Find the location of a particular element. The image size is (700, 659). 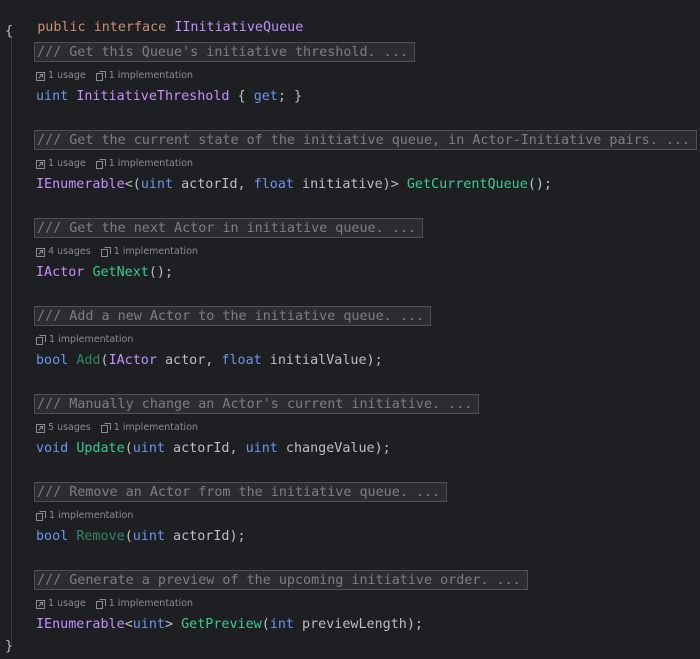

code-token: get is located at coordinates (265, 96).